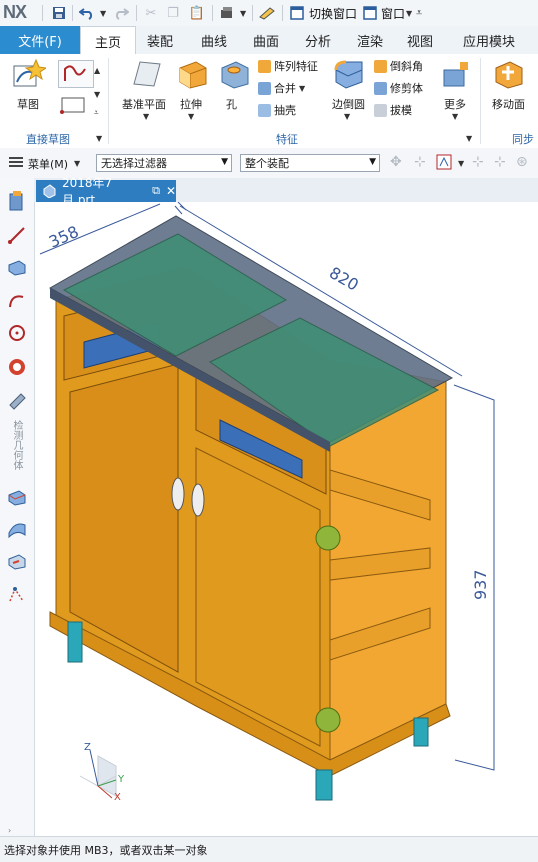 The image size is (538, 862). What do you see at coordinates (76, 74) in the screenshot?
I see `profile-icon` at bounding box center [76, 74].